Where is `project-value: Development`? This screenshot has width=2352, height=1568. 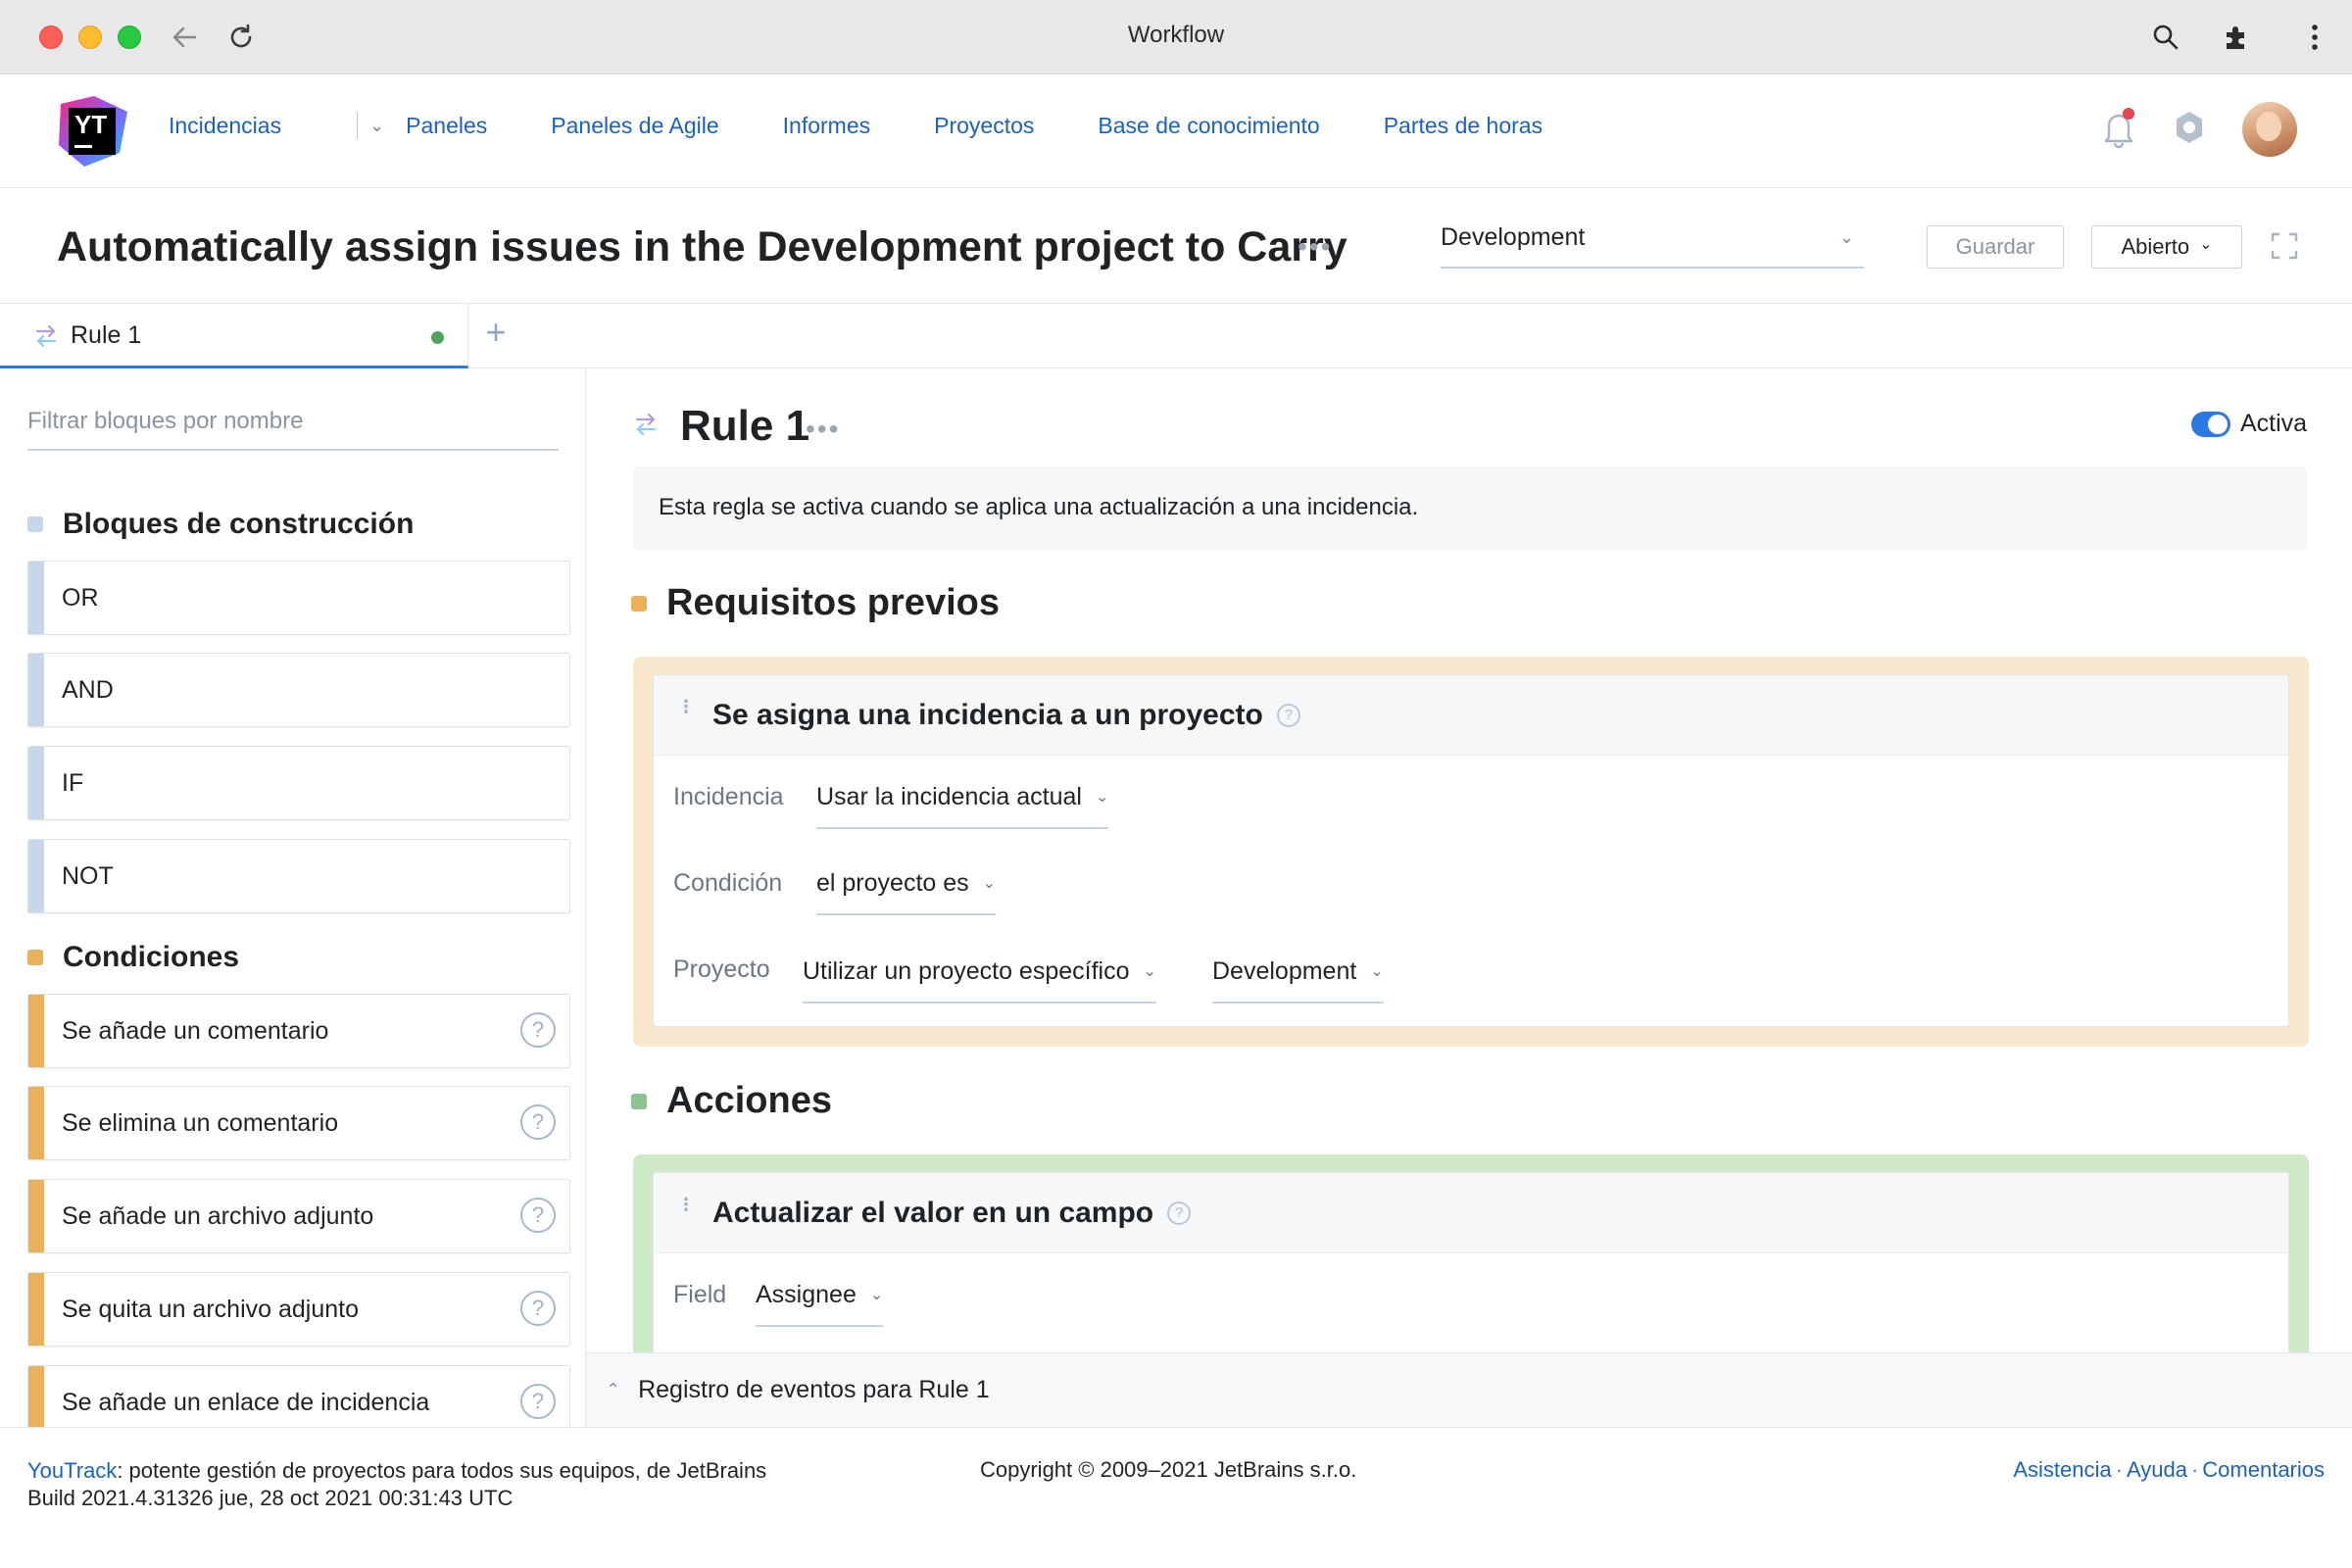 project-value: Development is located at coordinates (1284, 971).